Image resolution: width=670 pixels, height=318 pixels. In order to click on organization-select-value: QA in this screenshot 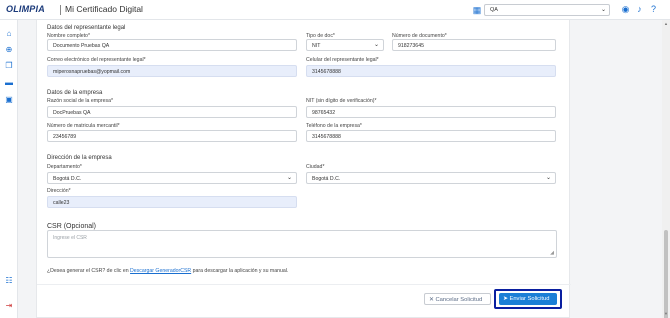, I will do `click(494, 10)`.